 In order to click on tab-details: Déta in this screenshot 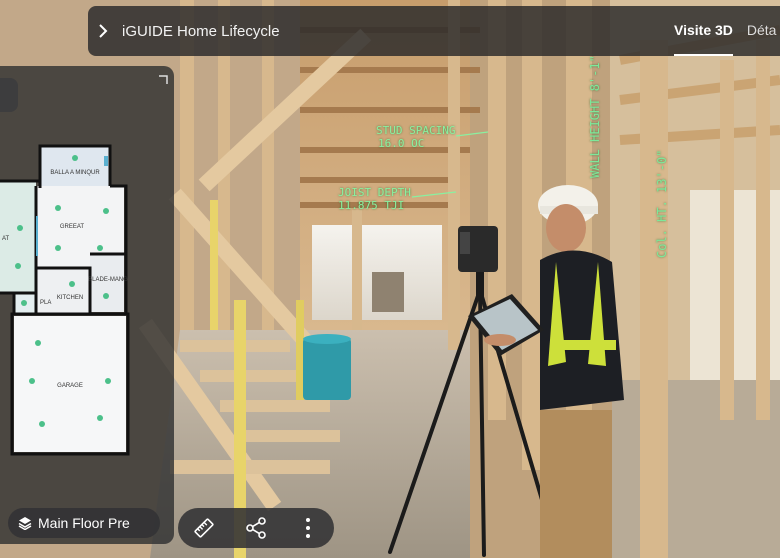, I will do `click(762, 31)`.